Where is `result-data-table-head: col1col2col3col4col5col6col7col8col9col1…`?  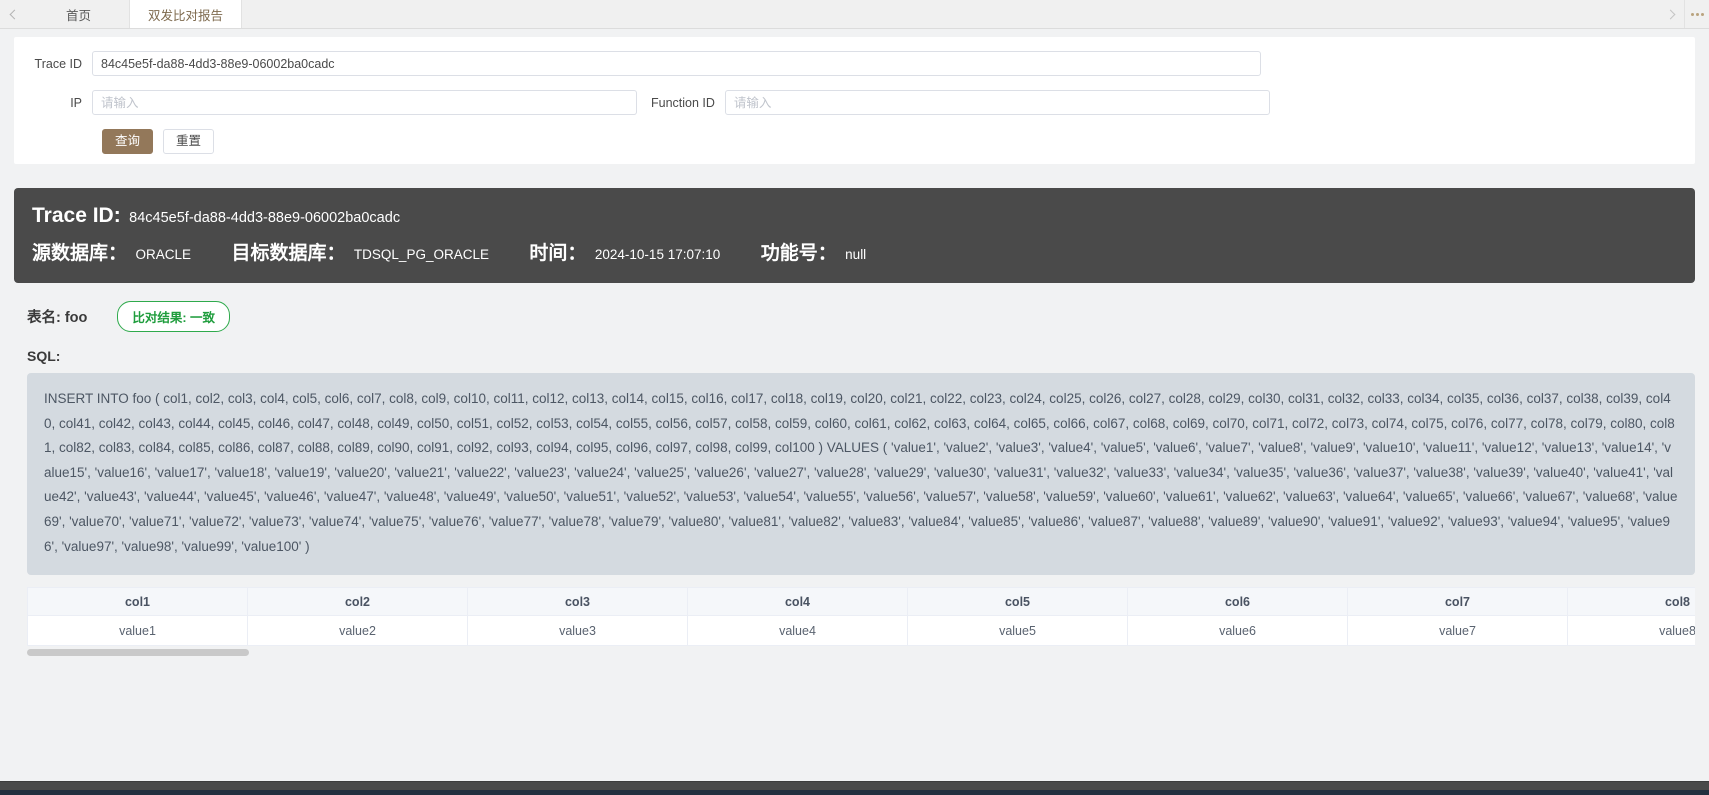 result-data-table-head: col1col2col3col4col5col6col7col8col9col1… is located at coordinates (861, 602).